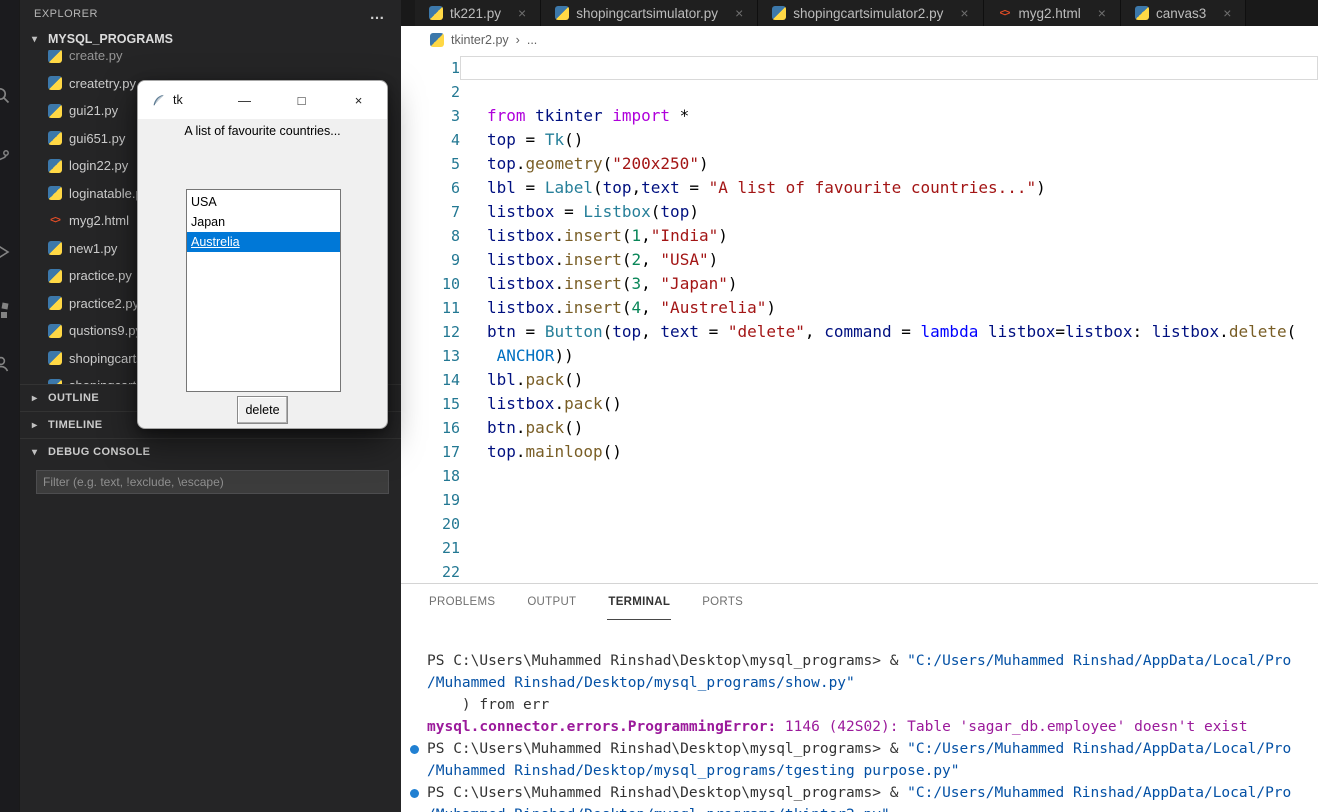 The width and height of the screenshot is (1318, 812). Describe the element at coordinates (105, 331) in the screenshot. I see `file-name: qustions9.py` at that location.